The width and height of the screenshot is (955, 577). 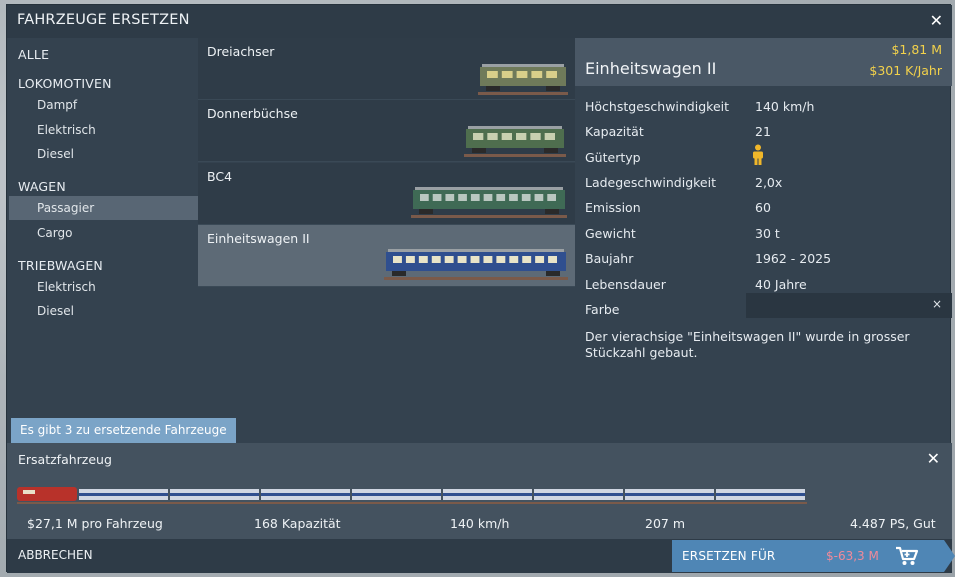 I want to click on vehicle-preview-bc4, so click(x=489, y=202).